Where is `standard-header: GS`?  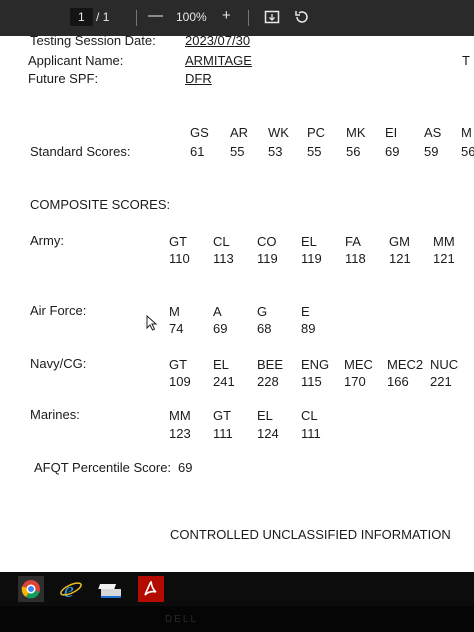 standard-header: GS is located at coordinates (199, 132).